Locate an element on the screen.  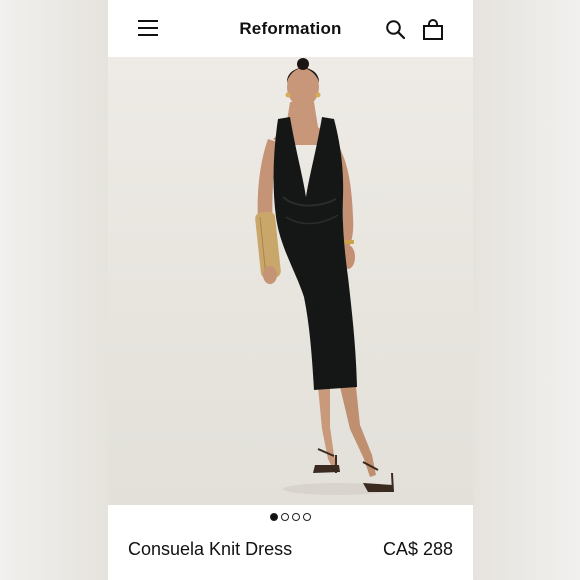
product-name: Consuela Knit Dress is located at coordinates (210, 549).